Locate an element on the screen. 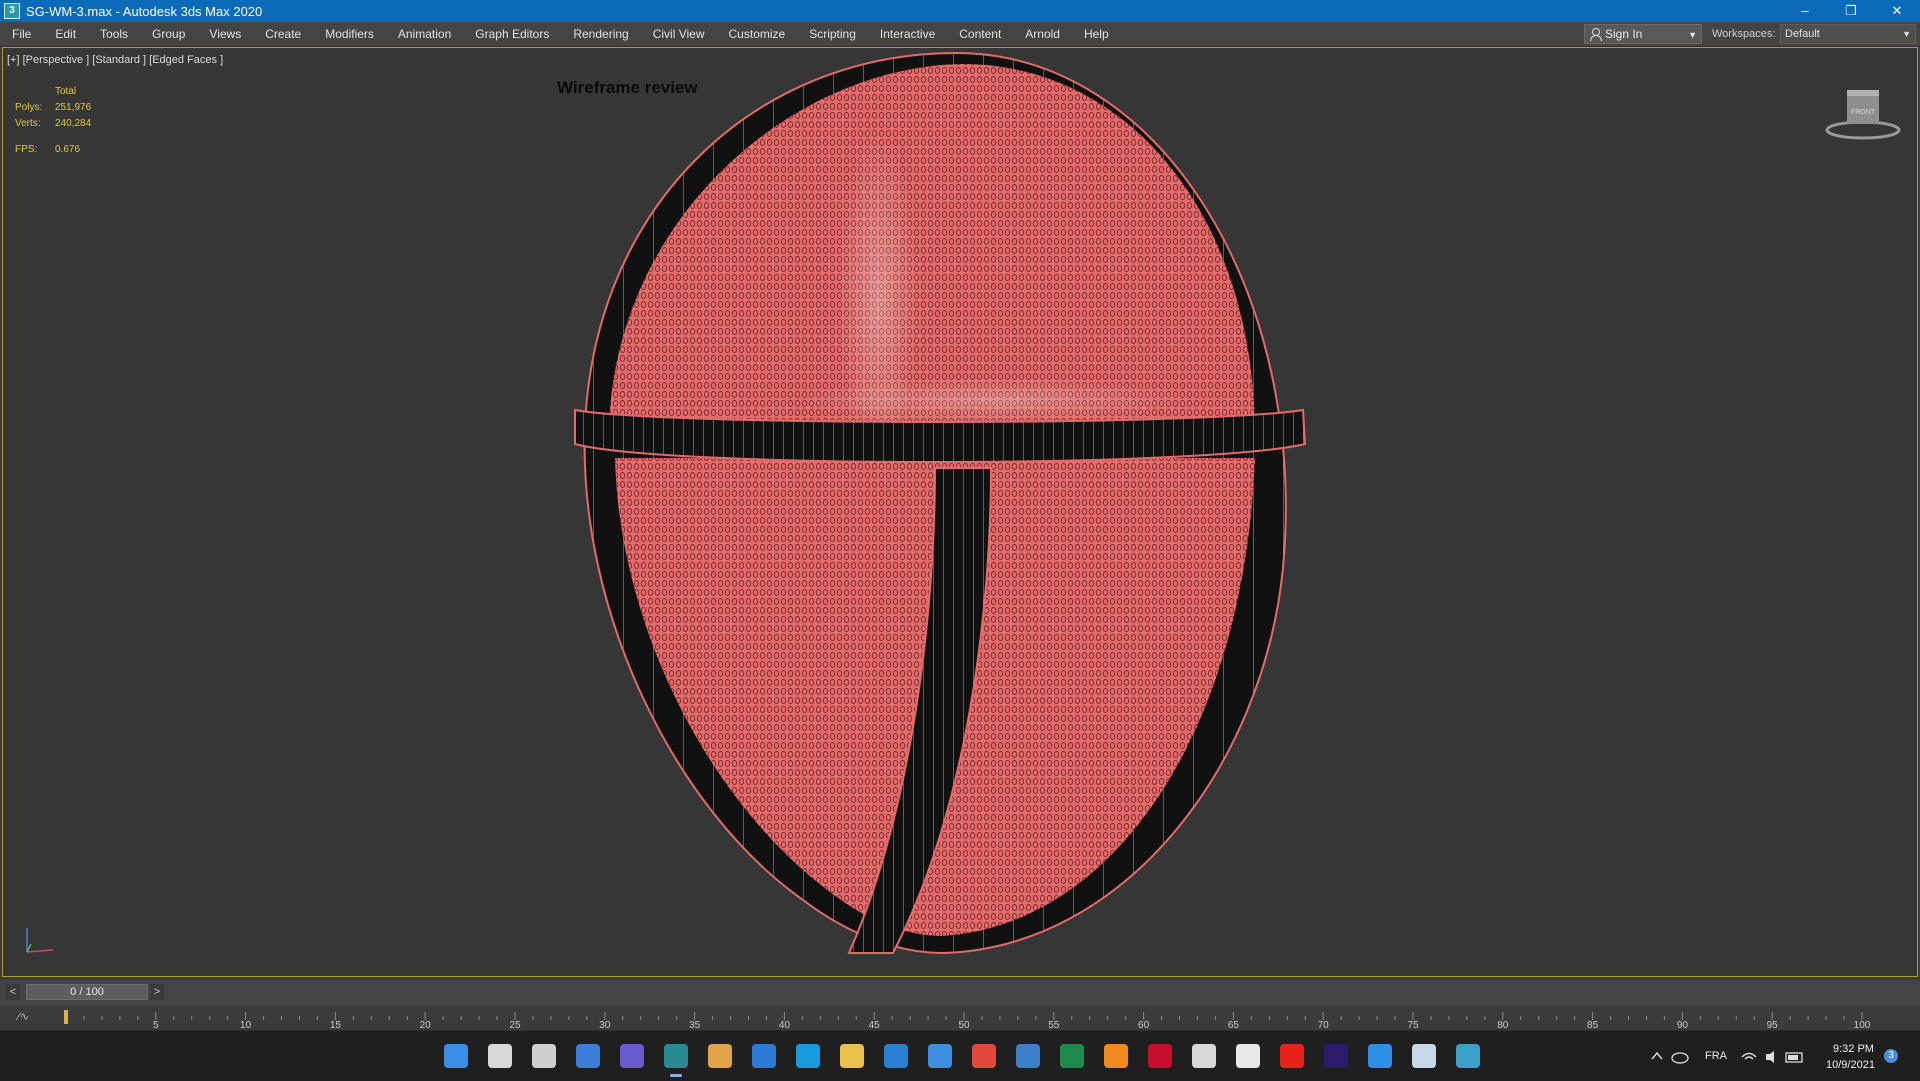 This screenshot has width=1920, height=1081. timeline-tick-label: 65 is located at coordinates (1234, 1025).